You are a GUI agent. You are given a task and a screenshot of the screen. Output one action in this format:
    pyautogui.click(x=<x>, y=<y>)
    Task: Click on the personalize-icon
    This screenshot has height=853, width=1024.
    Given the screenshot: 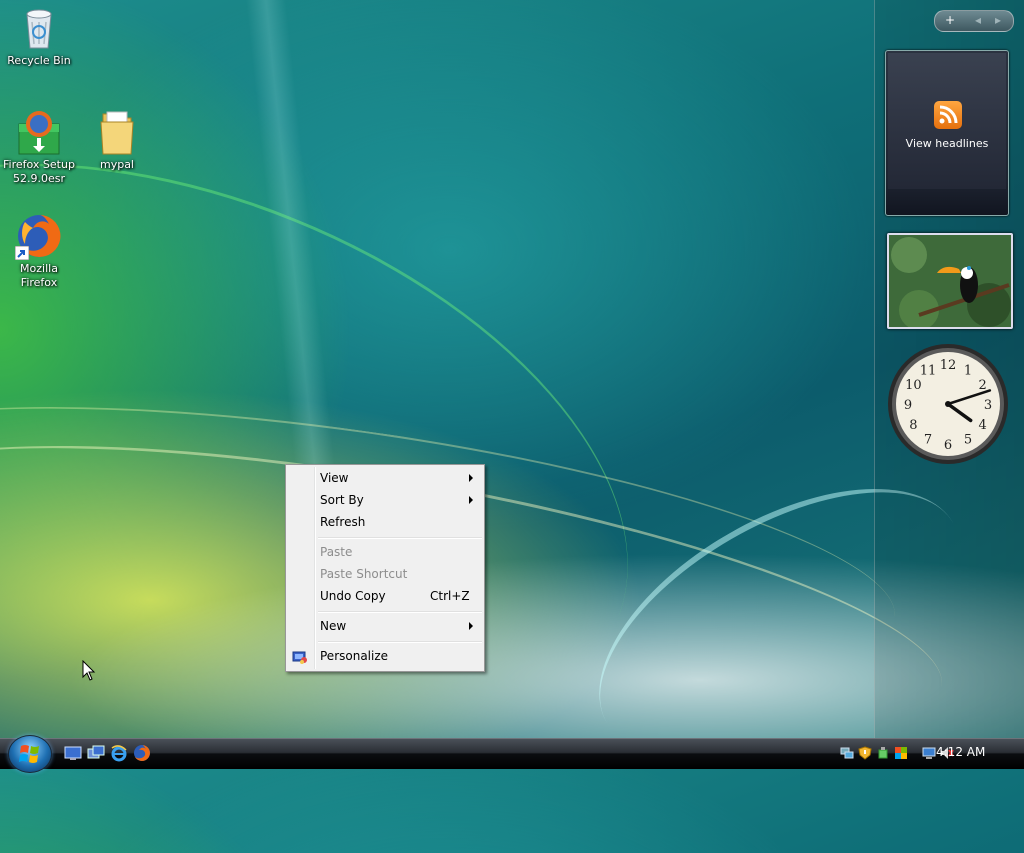 What is the action you would take?
    pyautogui.click(x=300, y=657)
    